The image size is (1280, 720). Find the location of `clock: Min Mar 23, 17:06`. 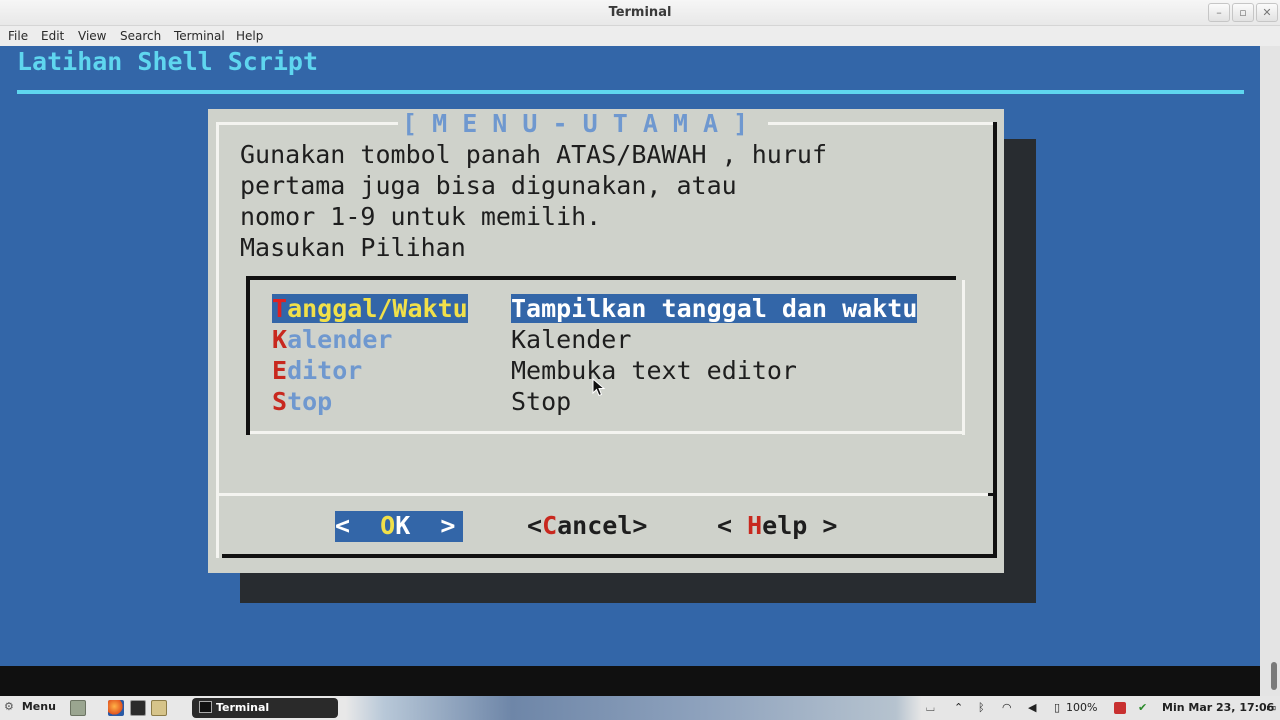

clock: Min Mar 23, 17:06 is located at coordinates (1218, 707).